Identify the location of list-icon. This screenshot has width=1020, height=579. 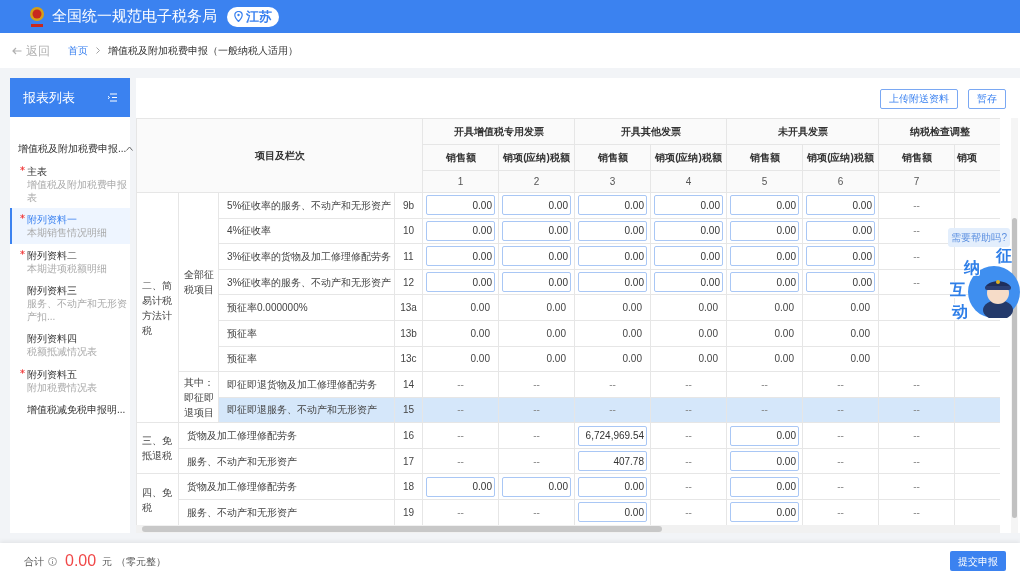
(112, 97).